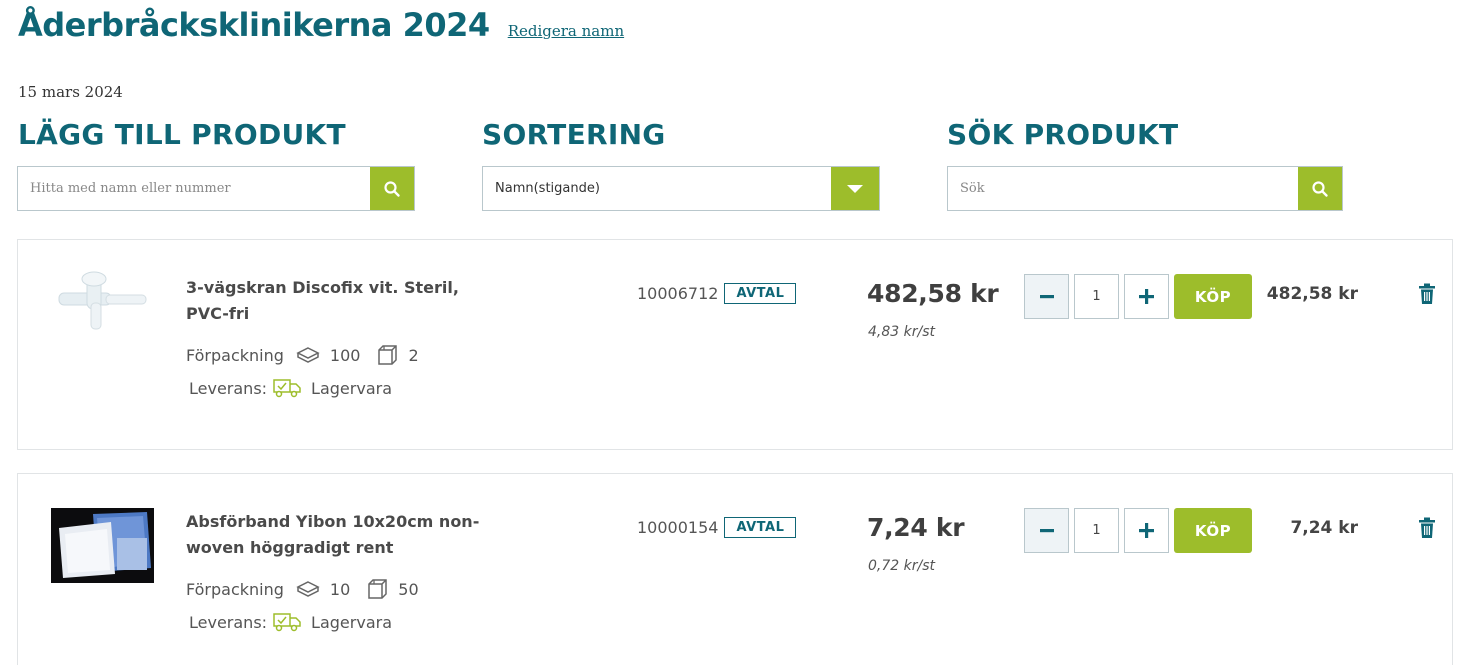 The image size is (1460, 665). I want to click on search-product-button, so click(1320, 188).